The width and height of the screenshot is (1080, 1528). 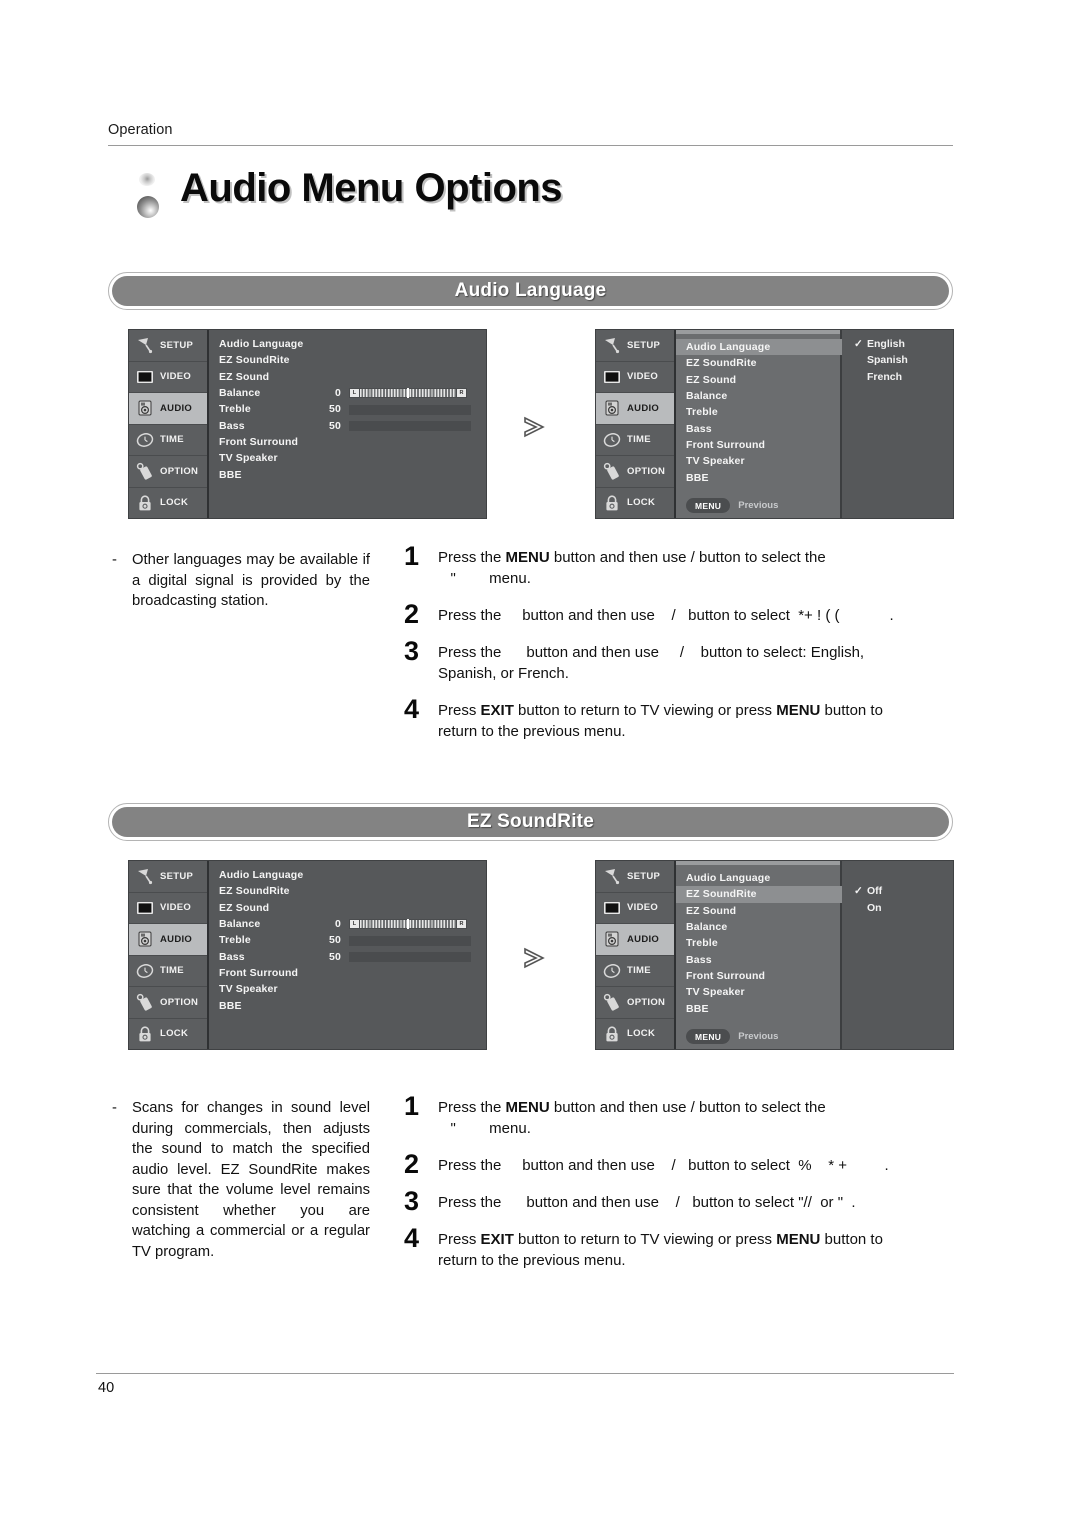 I want to click on padlock-icon, so click(x=612, y=503).